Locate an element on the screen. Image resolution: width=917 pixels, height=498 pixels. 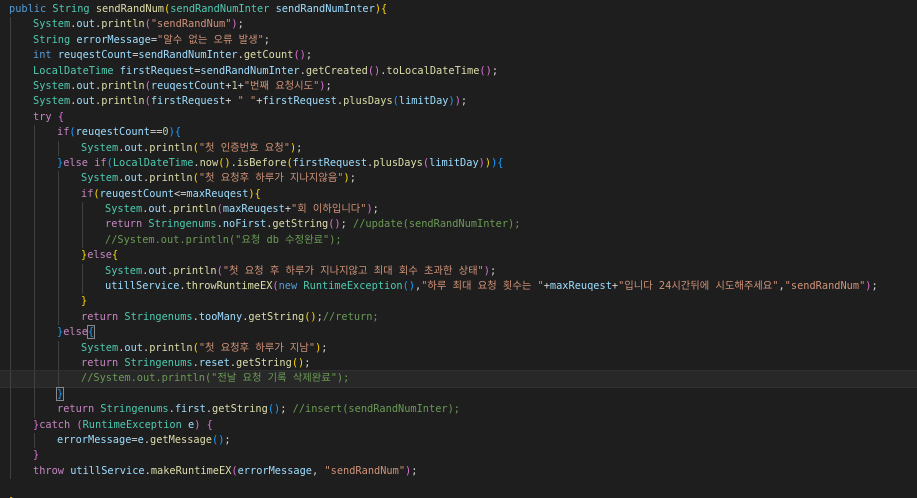
code-line is located at coordinates (458, 486).